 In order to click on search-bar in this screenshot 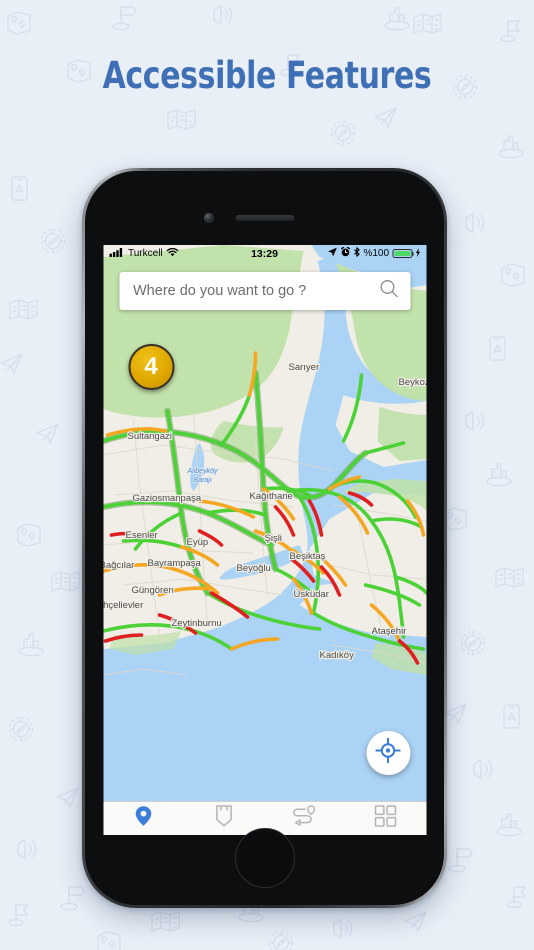, I will do `click(264, 291)`.